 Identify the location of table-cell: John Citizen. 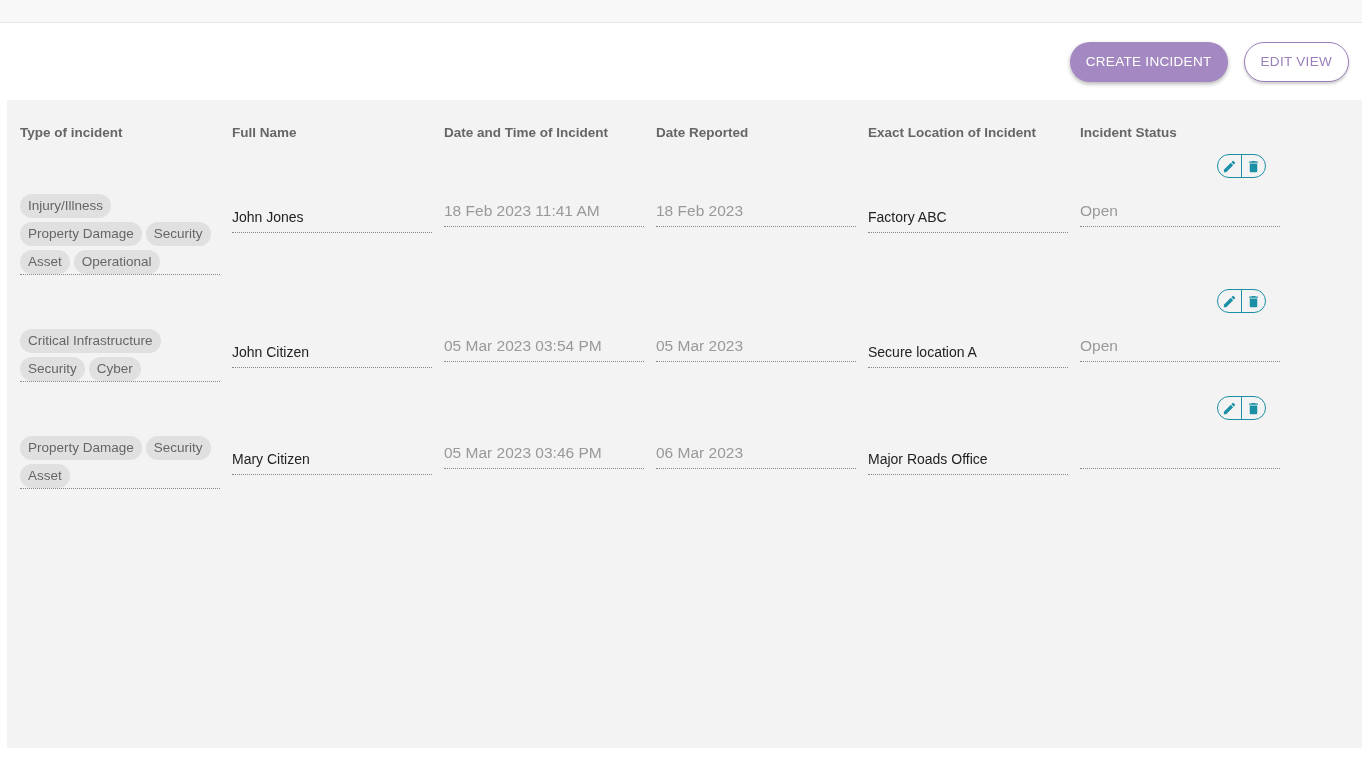
(332, 351).